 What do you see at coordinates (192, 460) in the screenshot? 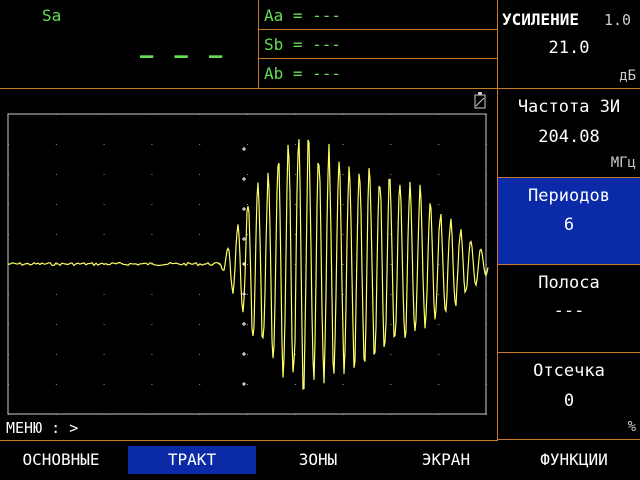
I see `menu-trakt: ТРАКТ` at bounding box center [192, 460].